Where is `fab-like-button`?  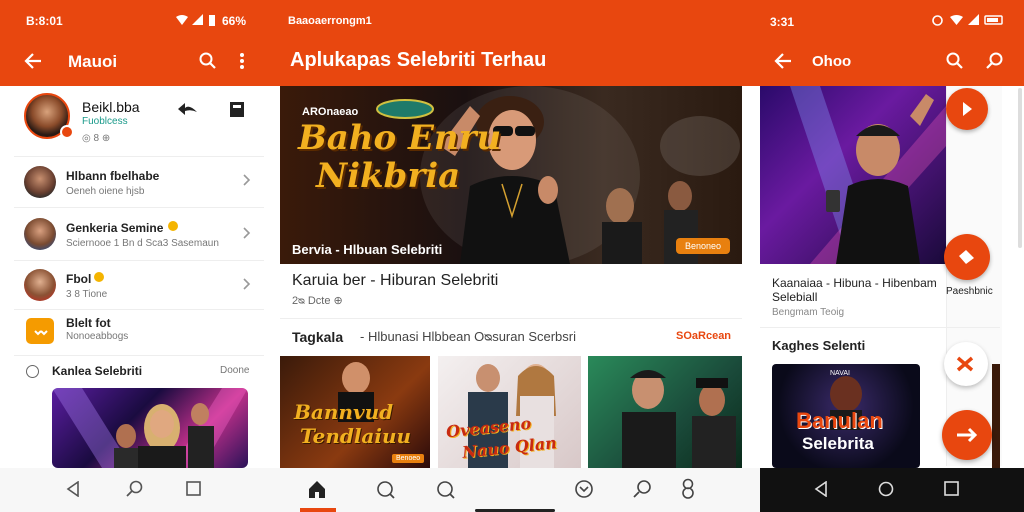
fab-like-button is located at coordinates (967, 257).